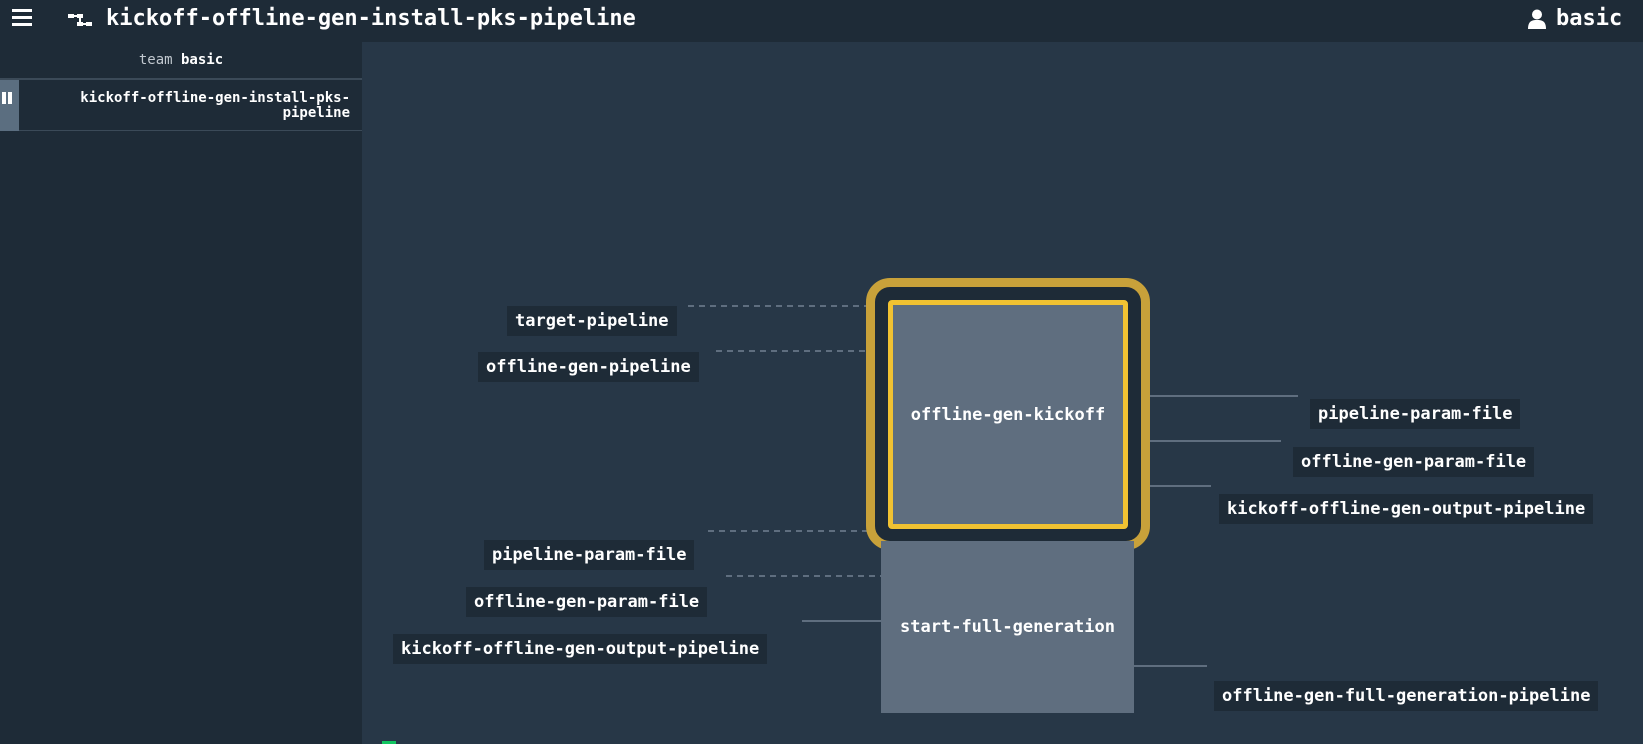 The height and width of the screenshot is (744, 1643). What do you see at coordinates (588, 367) in the screenshot?
I see `resource-offline-gen-pipeline: offline-gen-pipeline` at bounding box center [588, 367].